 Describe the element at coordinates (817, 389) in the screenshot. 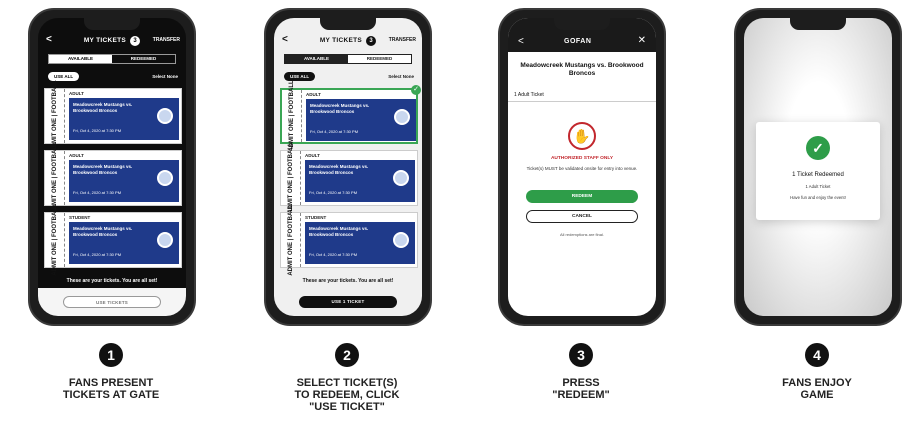

I see `step-caption: FANS ENJOY GAME` at that location.